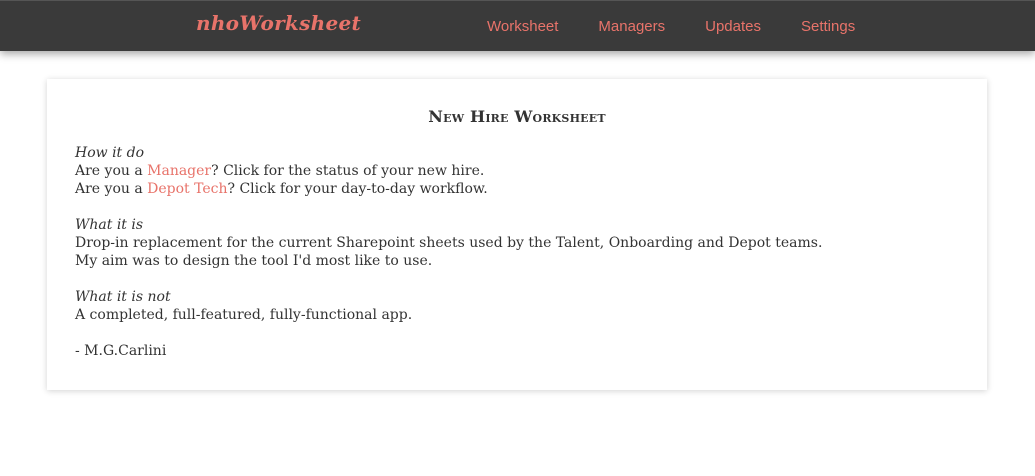 This screenshot has width=1035, height=476. I want to click on card-title: New Hire Worksheet, so click(517, 116).